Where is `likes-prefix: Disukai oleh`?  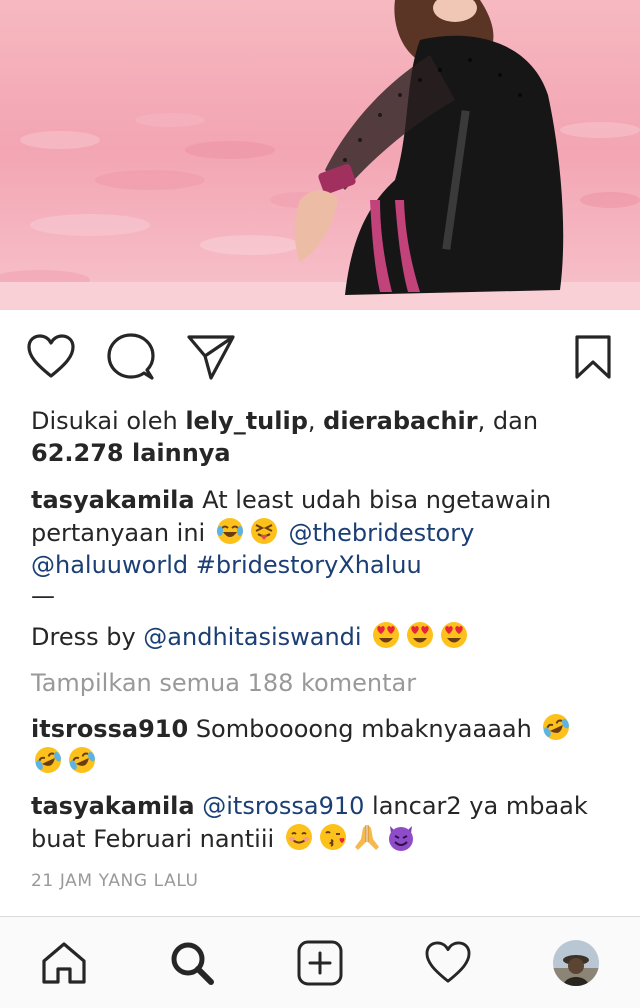 likes-prefix: Disukai oleh is located at coordinates (108, 421).